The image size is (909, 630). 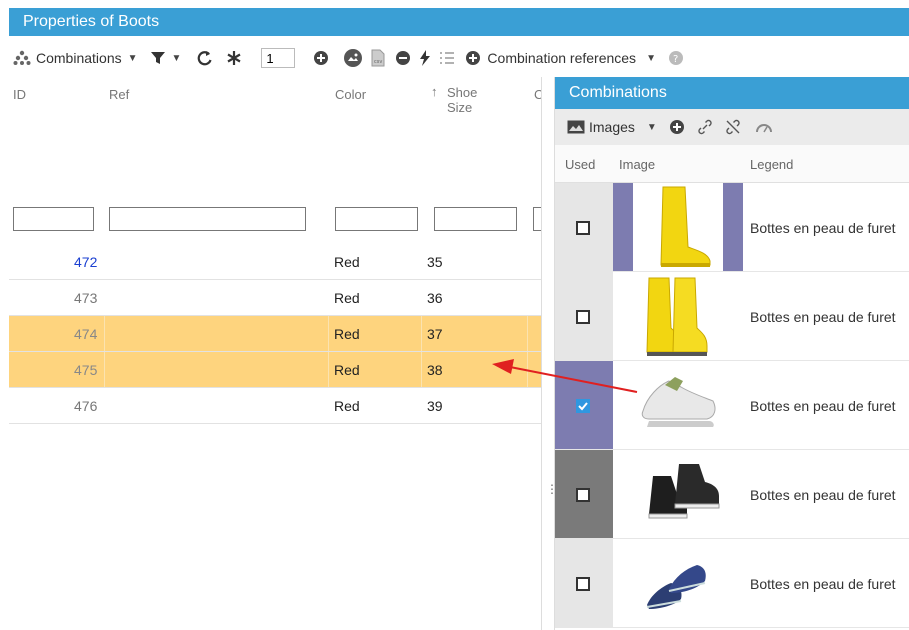 What do you see at coordinates (475, 219) in the screenshot?
I see `filter-shoe-size-input` at bounding box center [475, 219].